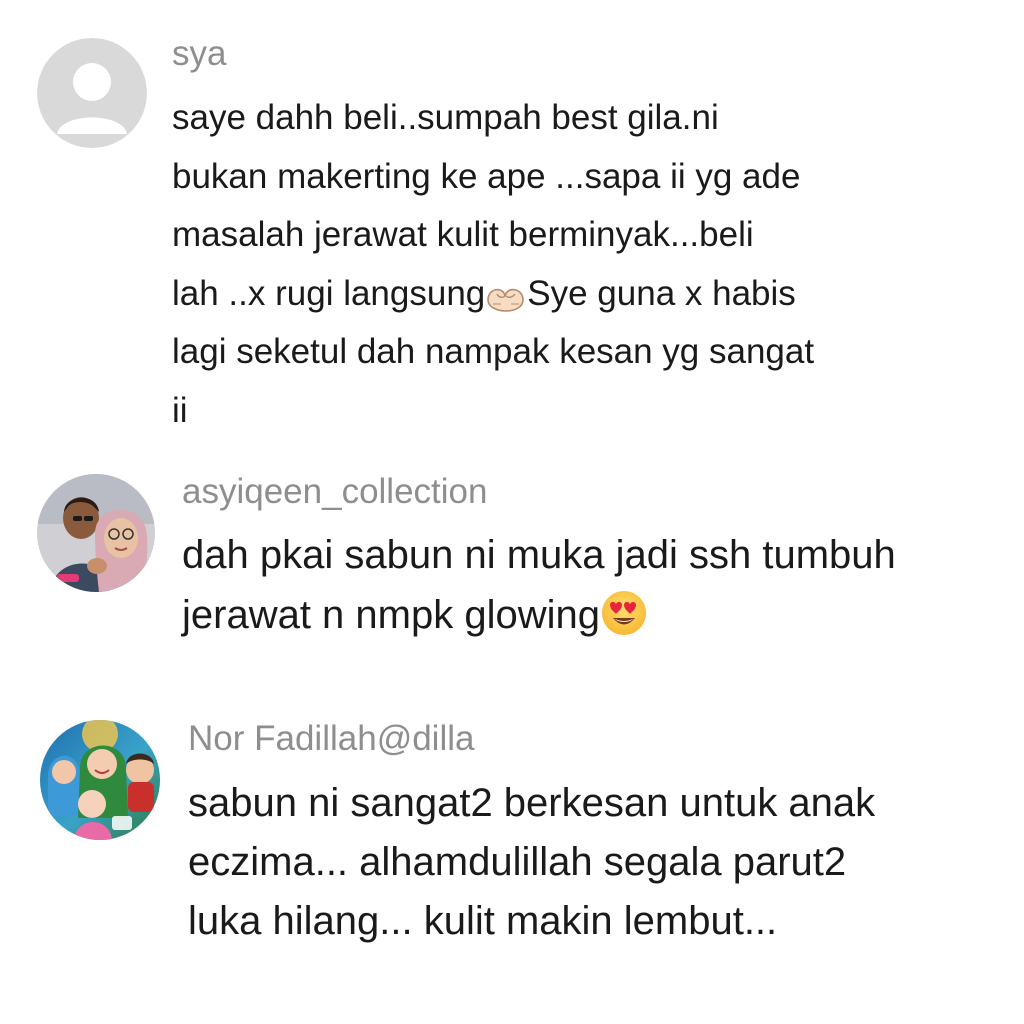 The width and height of the screenshot is (1024, 1024). Describe the element at coordinates (199, 54) in the screenshot. I see `comment-username: sya` at that location.